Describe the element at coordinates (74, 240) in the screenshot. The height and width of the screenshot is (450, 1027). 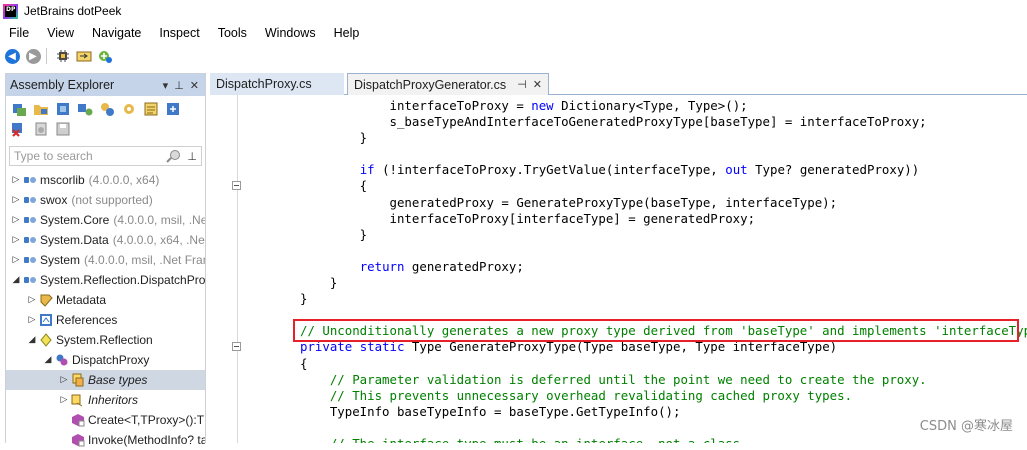
I see `tree-node-label: System.Data` at that location.